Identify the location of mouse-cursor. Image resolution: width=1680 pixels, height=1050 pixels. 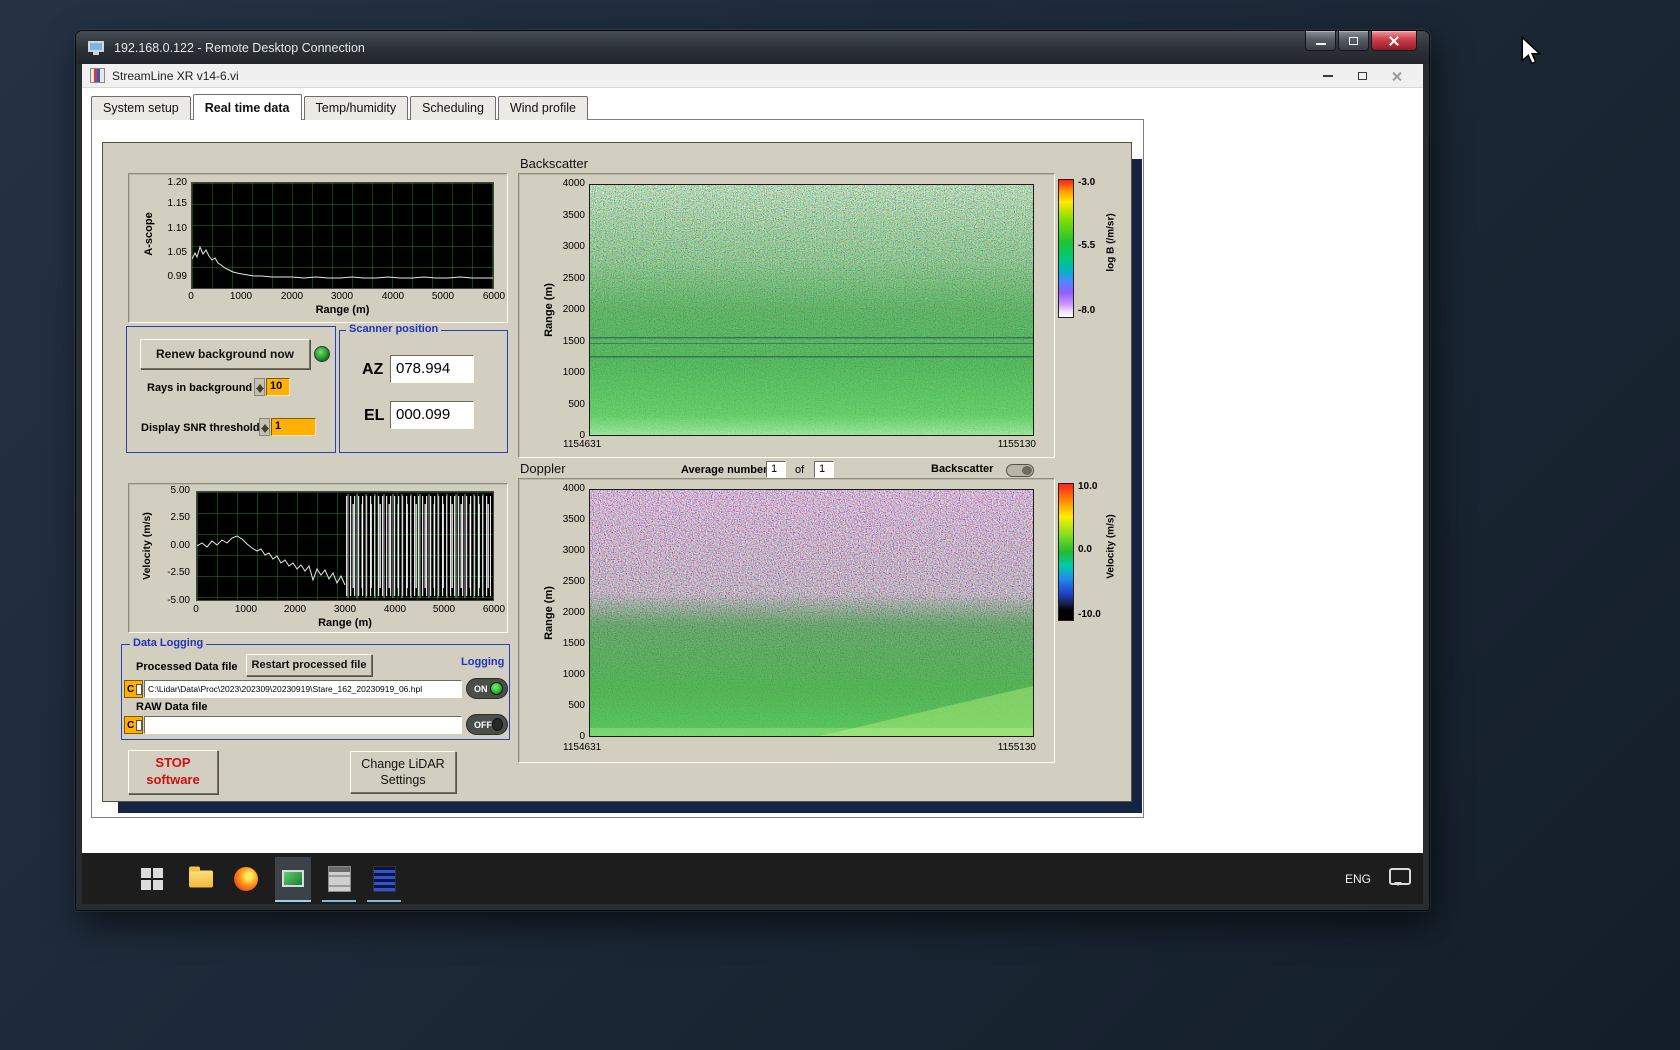
(1531, 50).